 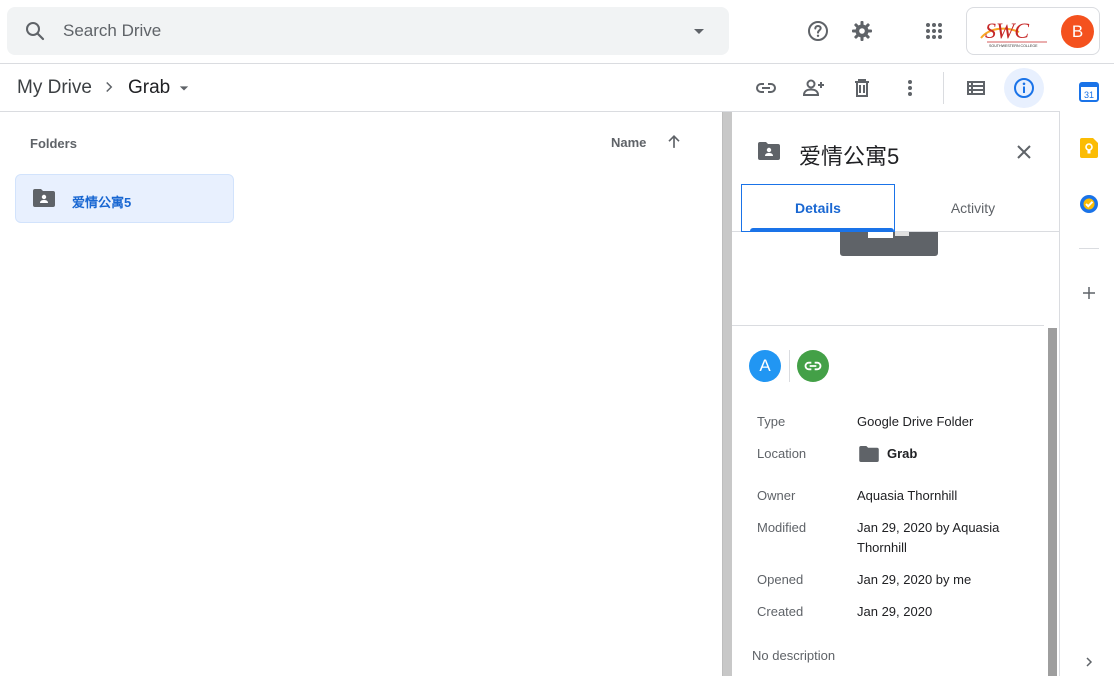 What do you see at coordinates (184, 88) in the screenshot?
I see `folder-menu-dropdown-icon` at bounding box center [184, 88].